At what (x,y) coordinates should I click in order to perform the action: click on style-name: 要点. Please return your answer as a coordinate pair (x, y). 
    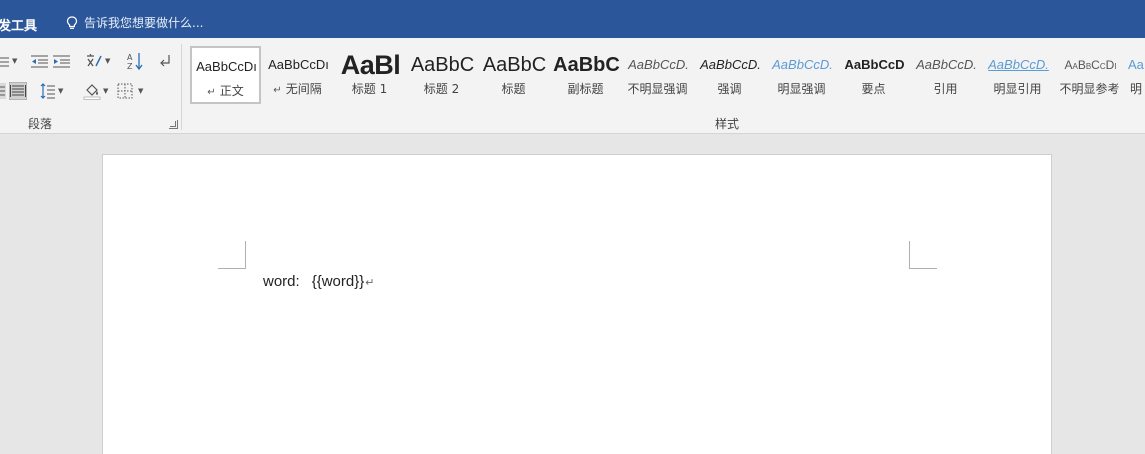
    Looking at the image, I should click on (873, 89).